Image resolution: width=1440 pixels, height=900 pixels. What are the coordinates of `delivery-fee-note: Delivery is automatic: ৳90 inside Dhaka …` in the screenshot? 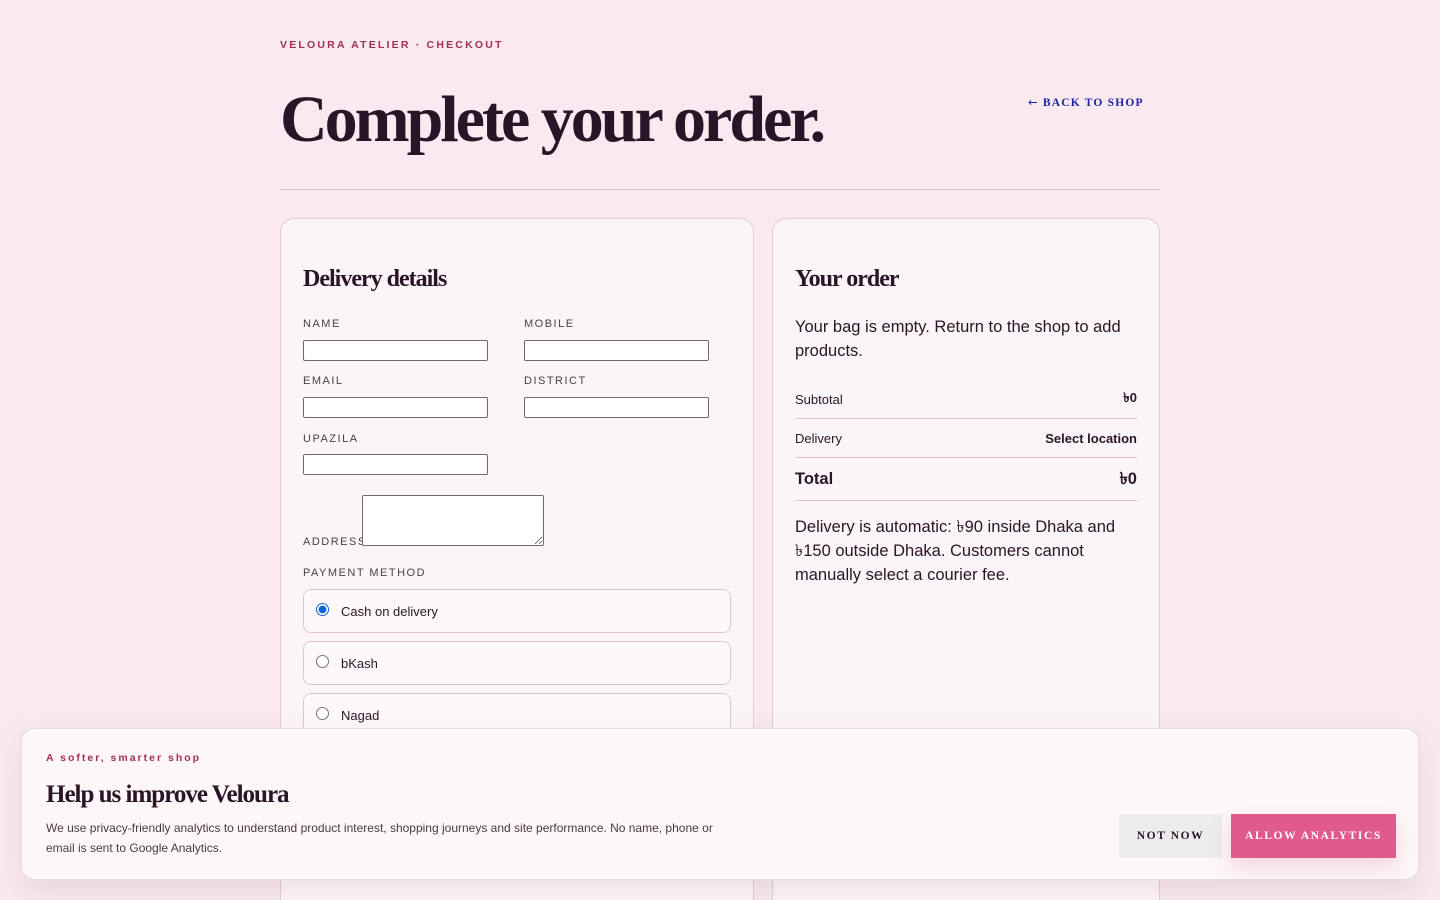 It's located at (955, 551).